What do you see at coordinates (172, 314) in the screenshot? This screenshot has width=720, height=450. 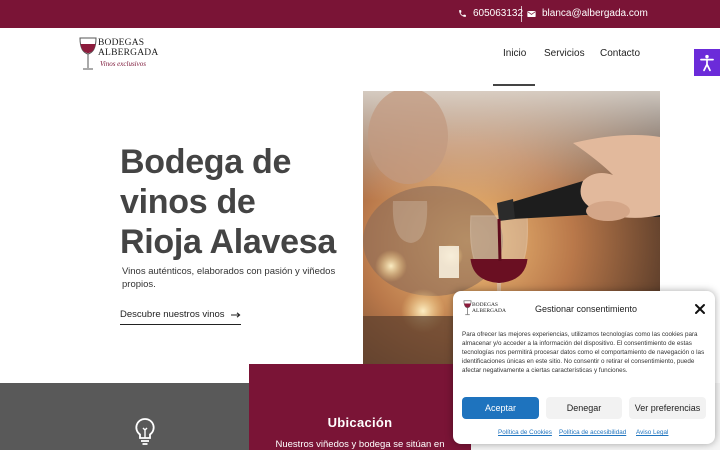 I see `discover-wines-label: Descubre nuestros vinos` at bounding box center [172, 314].